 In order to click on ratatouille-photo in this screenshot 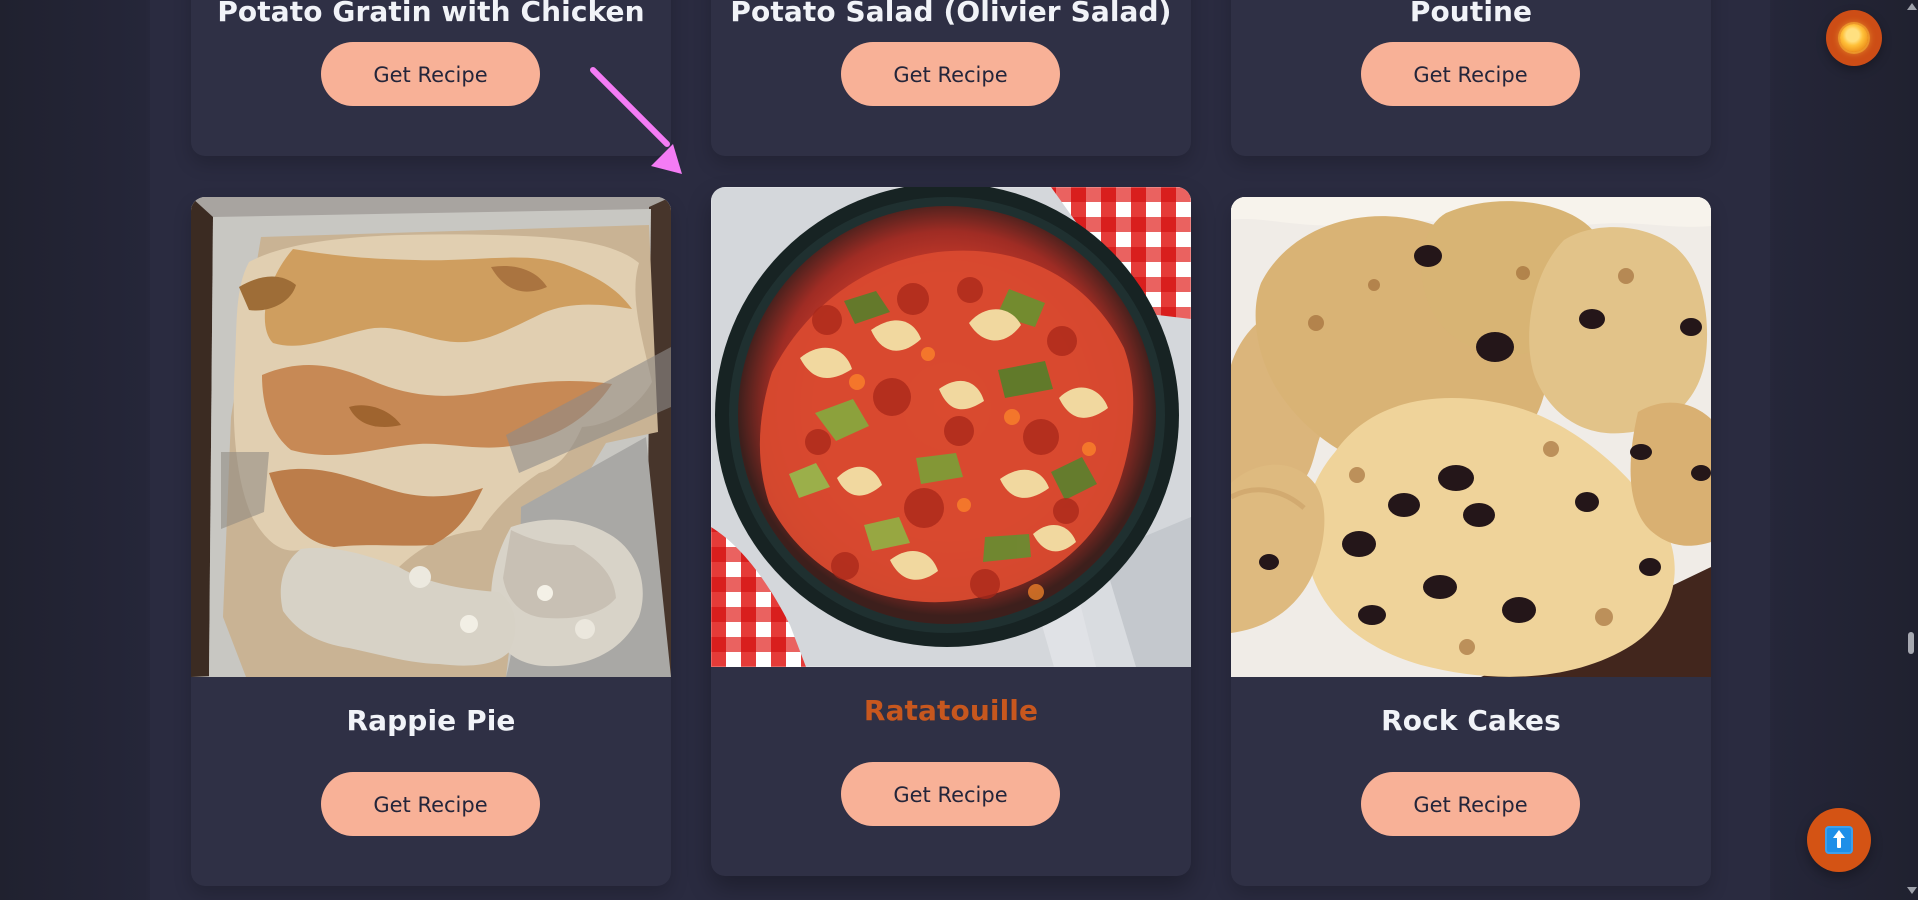, I will do `click(951, 427)`.